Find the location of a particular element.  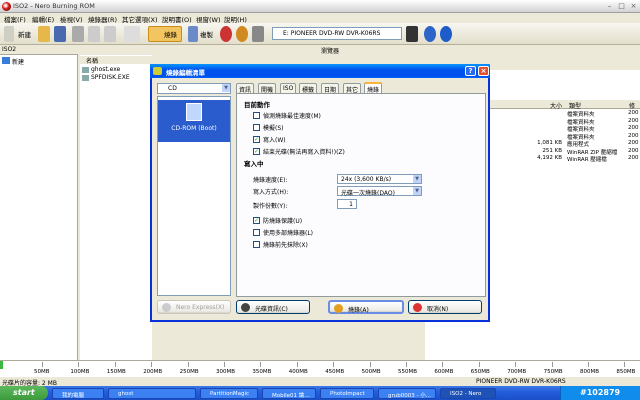

new-button: 新建 is located at coordinates (24, 34).